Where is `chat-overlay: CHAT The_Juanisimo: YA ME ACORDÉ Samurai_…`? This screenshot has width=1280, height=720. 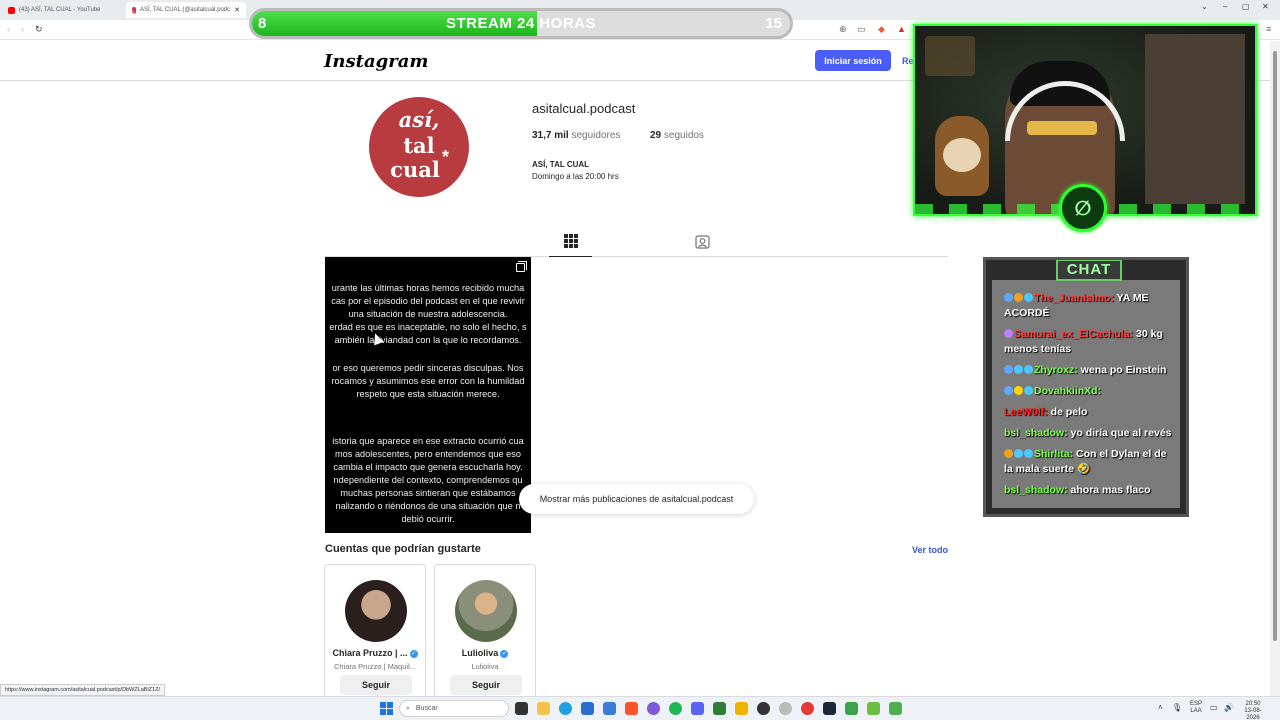 chat-overlay: CHAT The_Juanisimo: YA ME ACORDÉ Samurai_… is located at coordinates (1086, 387).